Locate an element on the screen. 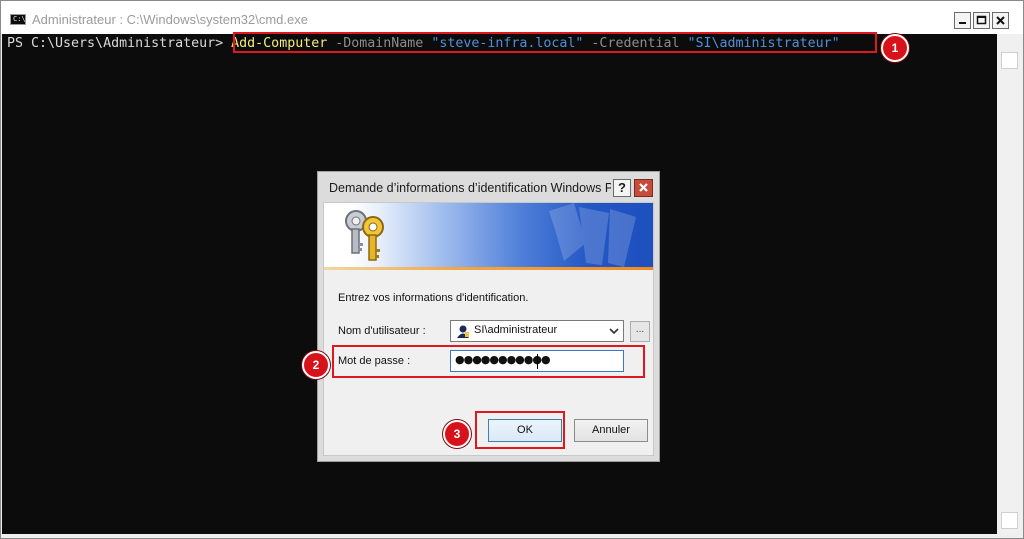 Image resolution: width=1024 pixels, height=539 pixels. minimize-button is located at coordinates (962, 20).